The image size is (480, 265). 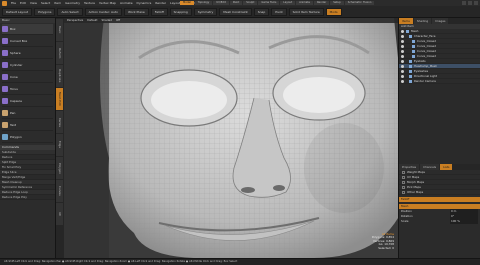 What do you see at coordinates (27, 125) in the screenshot?
I see `tool-button: Text` at bounding box center [27, 125].